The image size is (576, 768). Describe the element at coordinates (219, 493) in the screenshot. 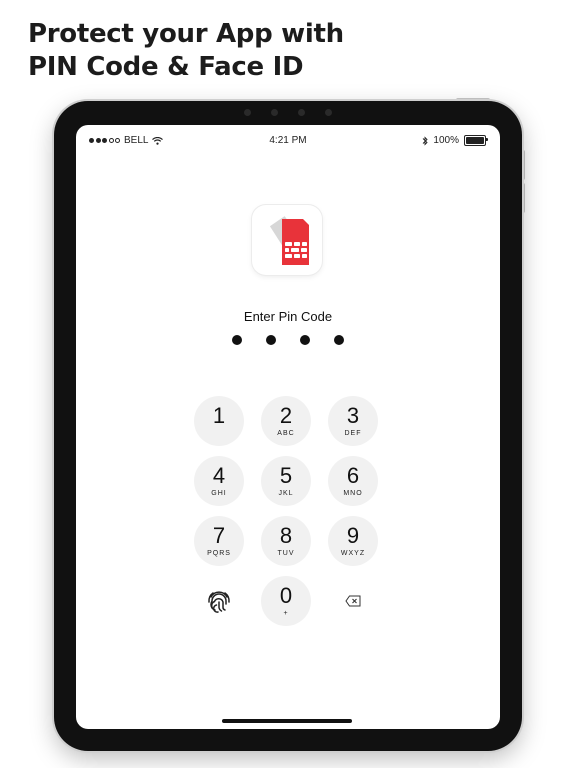

I see `key-letters: GHI` at that location.